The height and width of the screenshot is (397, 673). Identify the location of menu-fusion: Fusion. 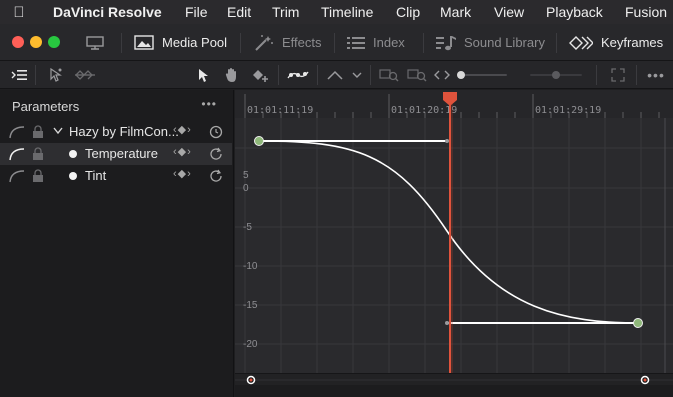
(646, 12).